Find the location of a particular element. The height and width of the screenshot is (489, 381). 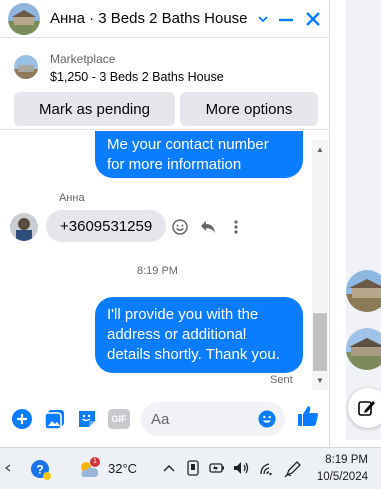

message-timestamp: 8:19 PM is located at coordinates (157, 271).